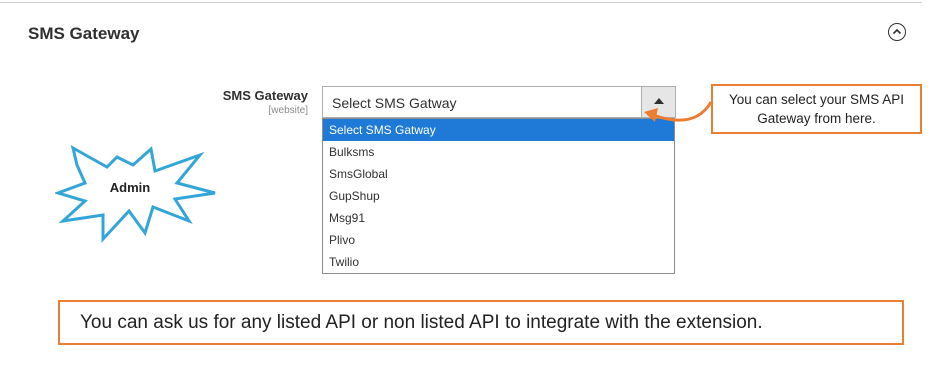  What do you see at coordinates (498, 130) in the screenshot?
I see `dropdown-option: Select SMS Gatway` at bounding box center [498, 130].